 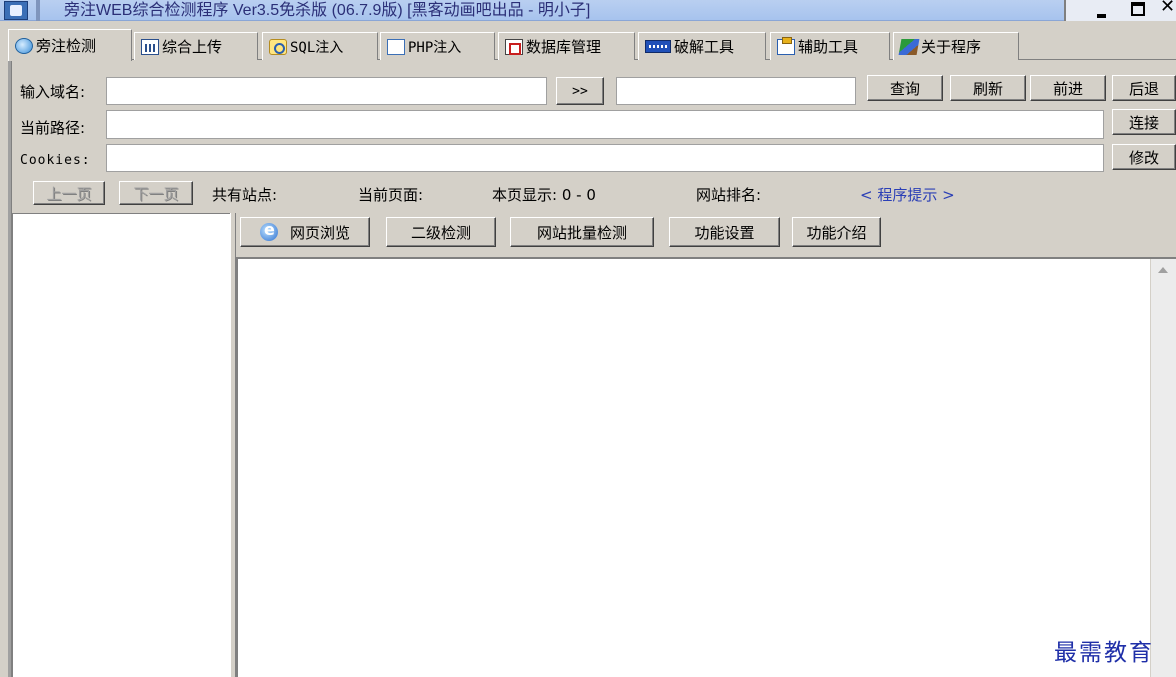 What do you see at coordinates (1144, 122) in the screenshot?
I see `connect-button: 连接` at bounding box center [1144, 122].